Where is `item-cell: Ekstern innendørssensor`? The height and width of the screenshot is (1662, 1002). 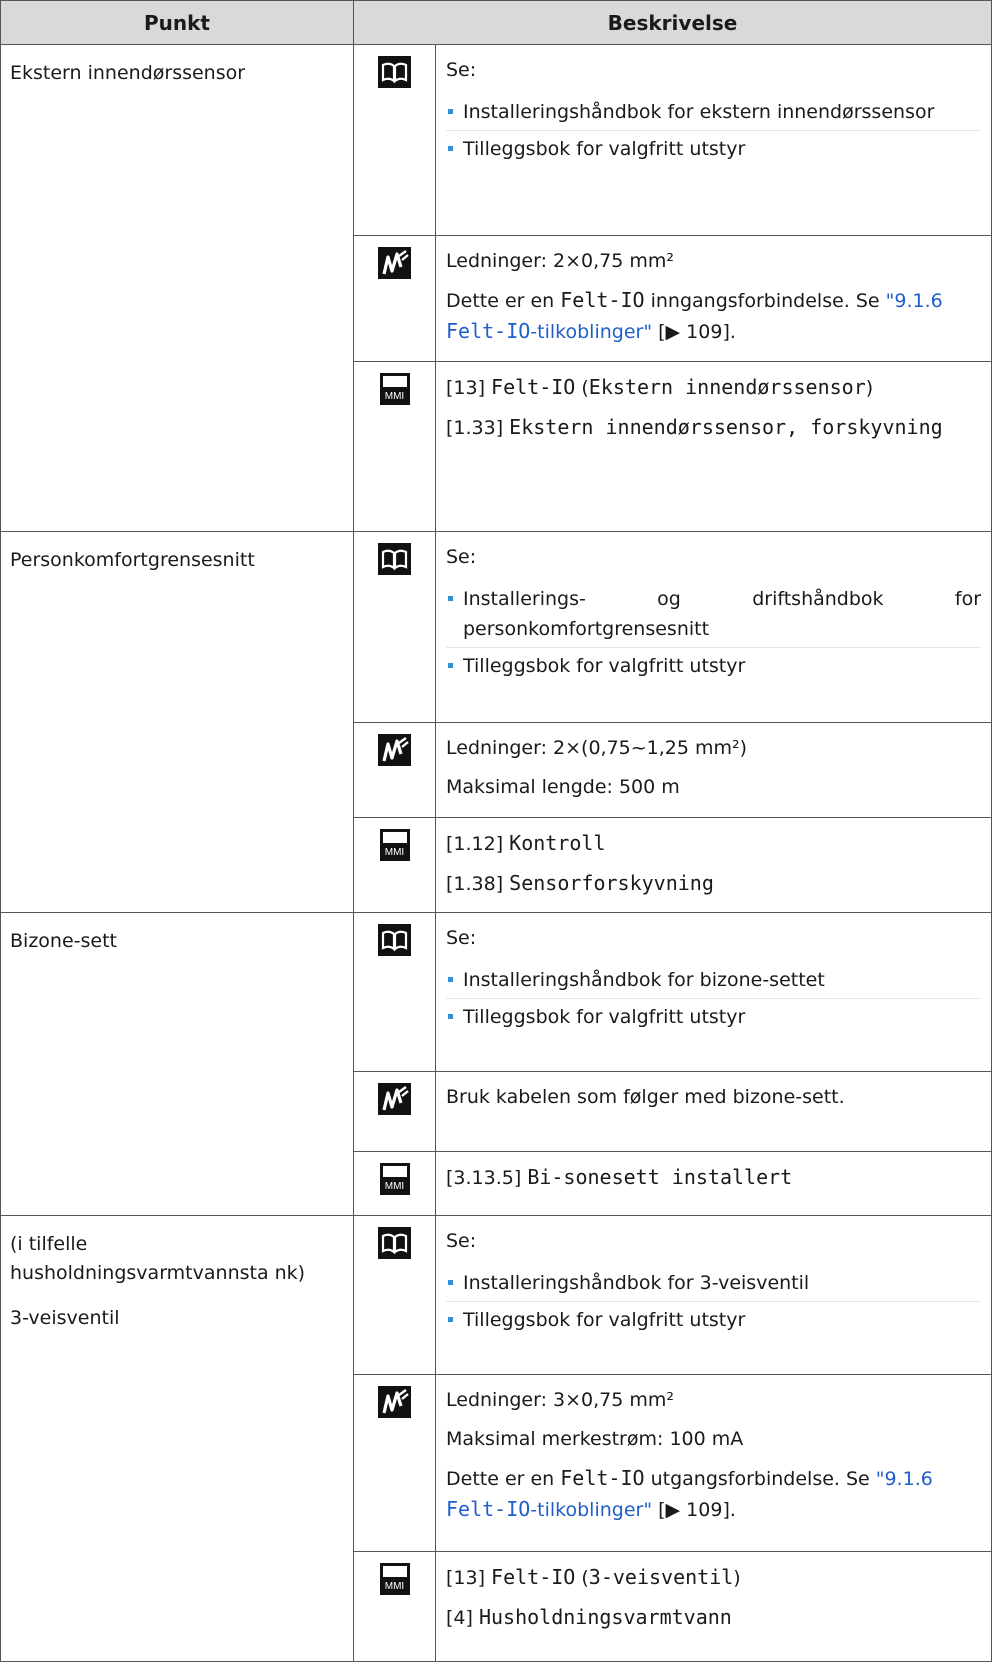 item-cell: Ekstern innendørssensor is located at coordinates (177, 288).